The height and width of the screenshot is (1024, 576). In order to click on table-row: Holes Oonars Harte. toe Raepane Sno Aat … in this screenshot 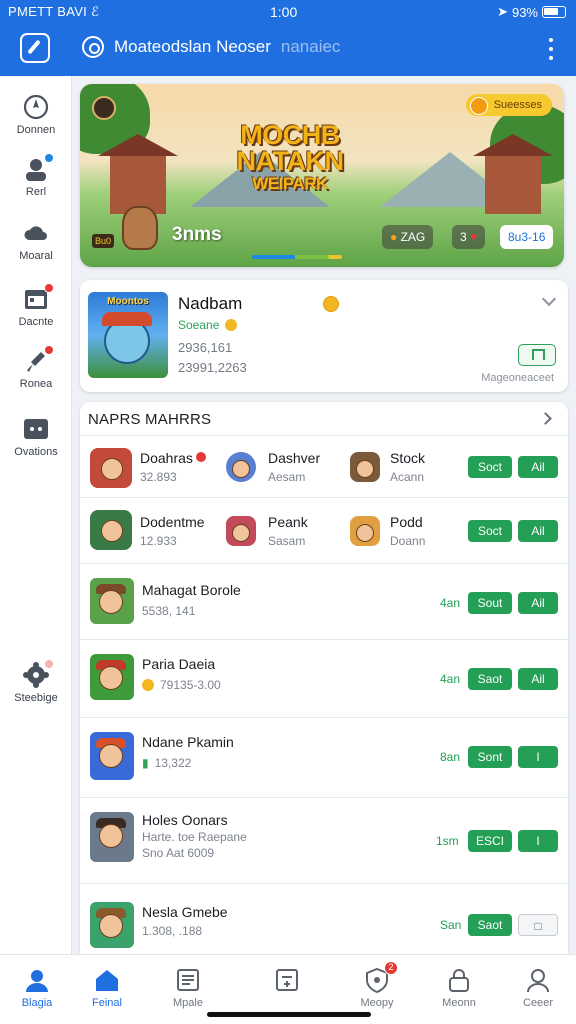, I will do `click(324, 842)`.